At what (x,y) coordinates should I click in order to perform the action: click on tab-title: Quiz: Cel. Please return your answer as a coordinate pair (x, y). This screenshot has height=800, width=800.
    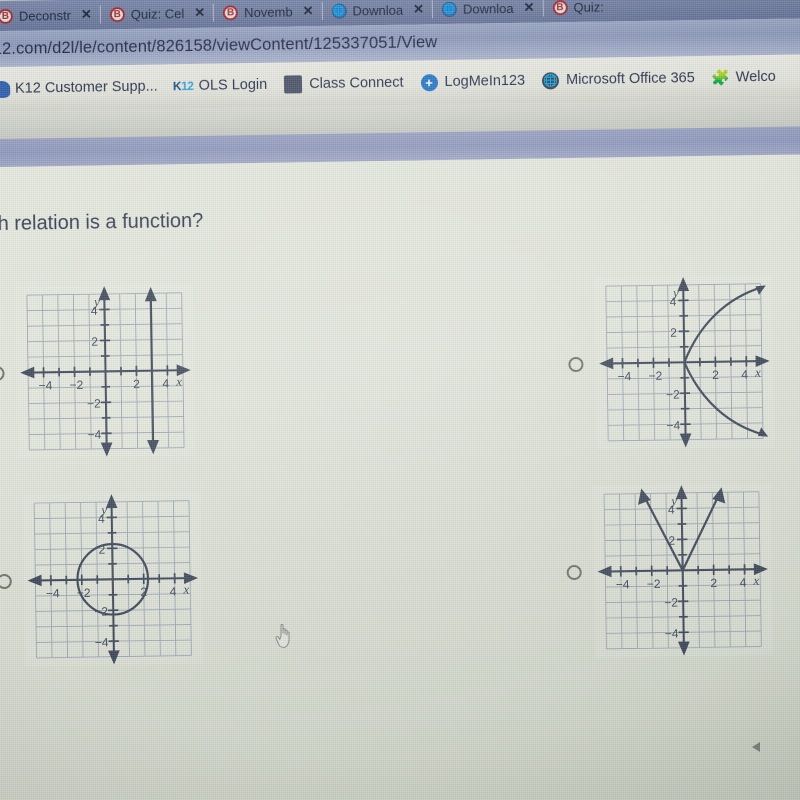
    Looking at the image, I should click on (157, 13).